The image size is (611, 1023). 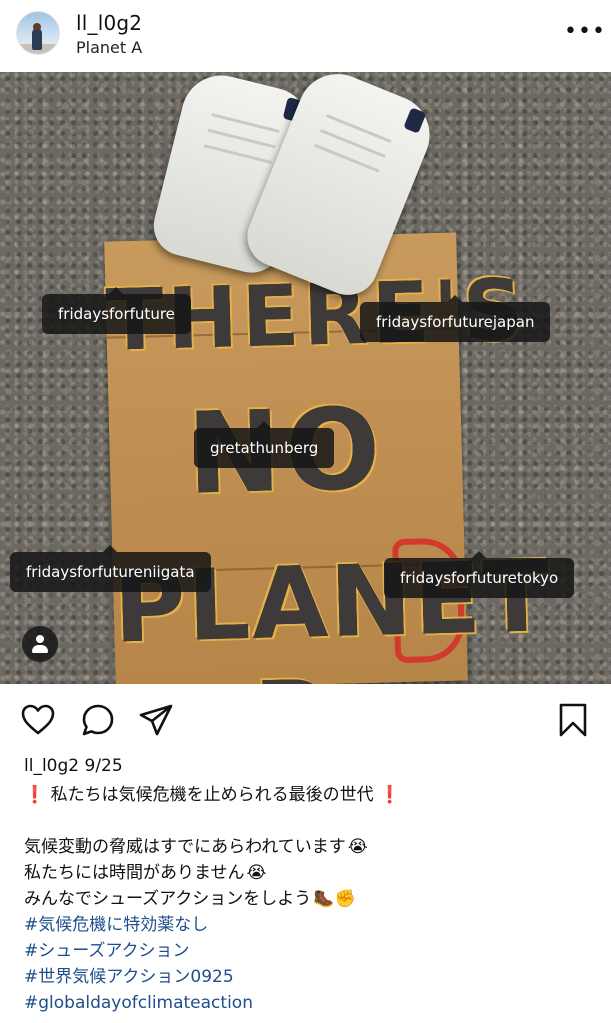 I want to click on person-icon-body, so click(x=40, y=649).